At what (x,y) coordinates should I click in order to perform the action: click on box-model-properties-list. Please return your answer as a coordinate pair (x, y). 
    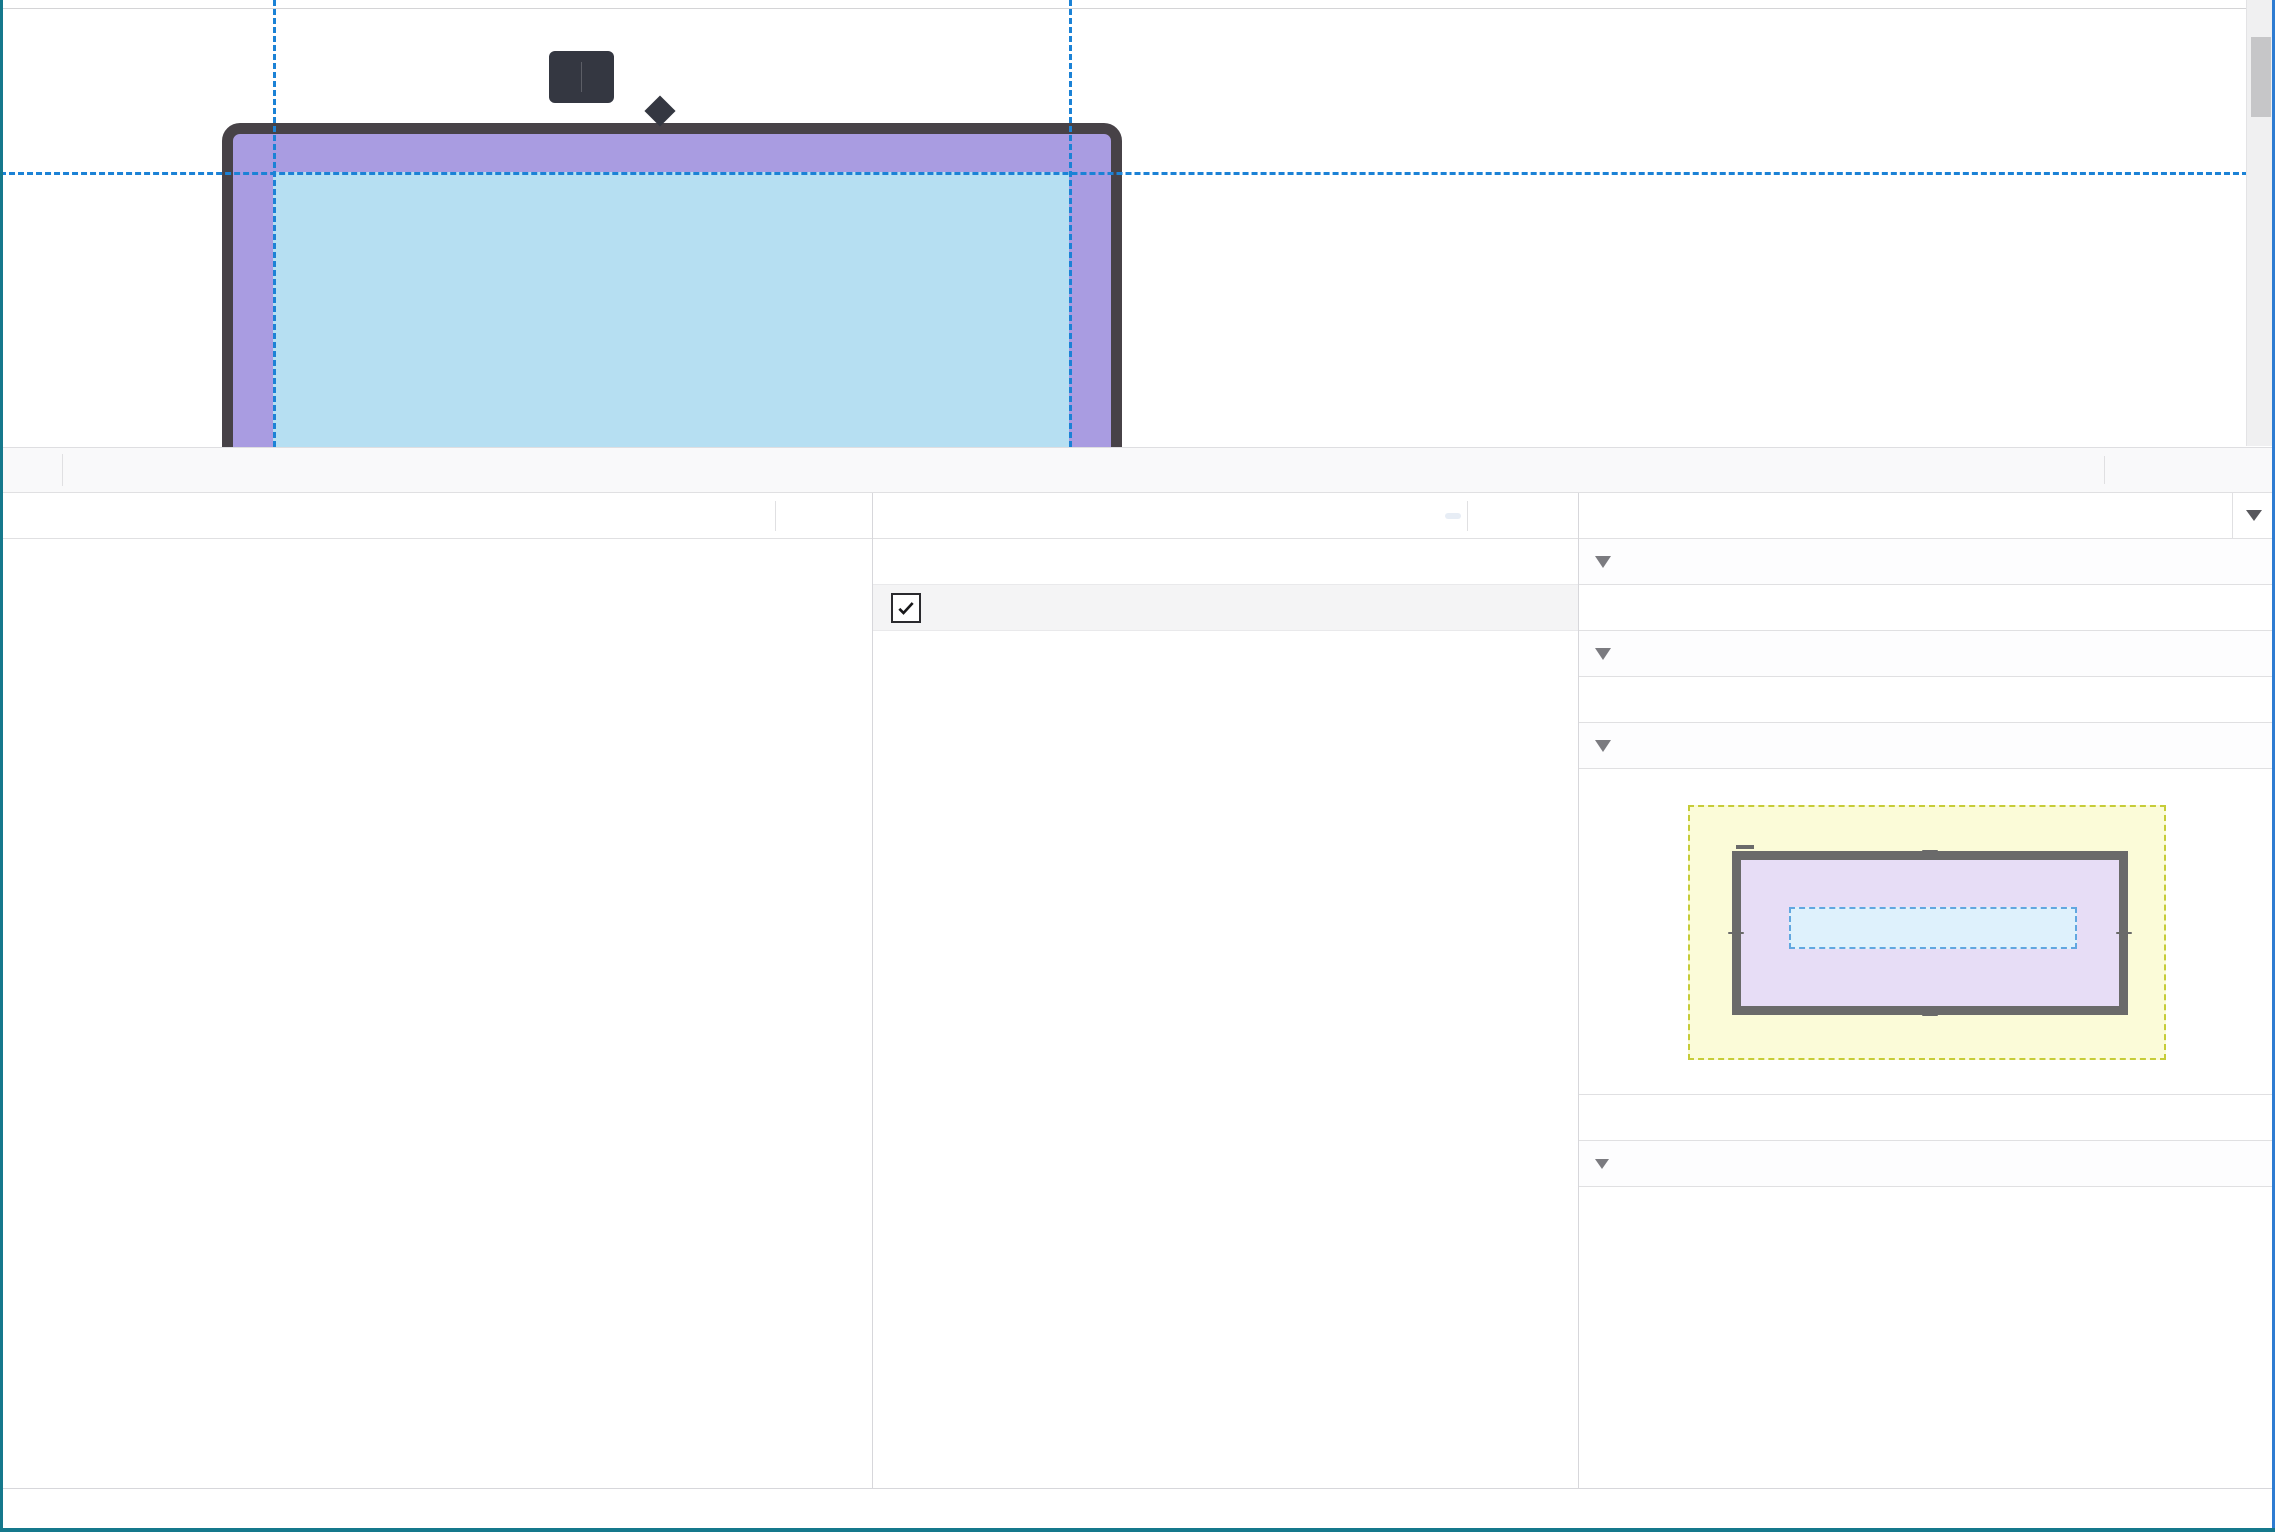
    Looking at the image, I should click on (1927, 1190).